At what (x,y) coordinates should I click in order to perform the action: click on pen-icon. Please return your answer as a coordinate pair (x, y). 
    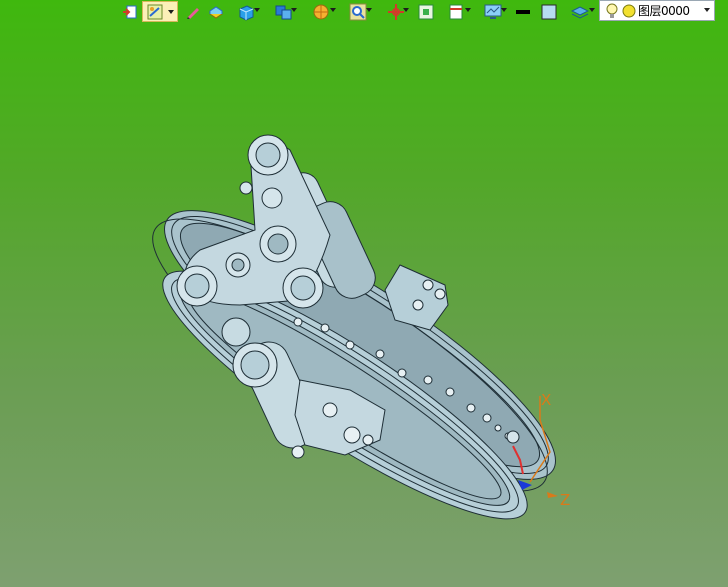
    Looking at the image, I should click on (193, 11).